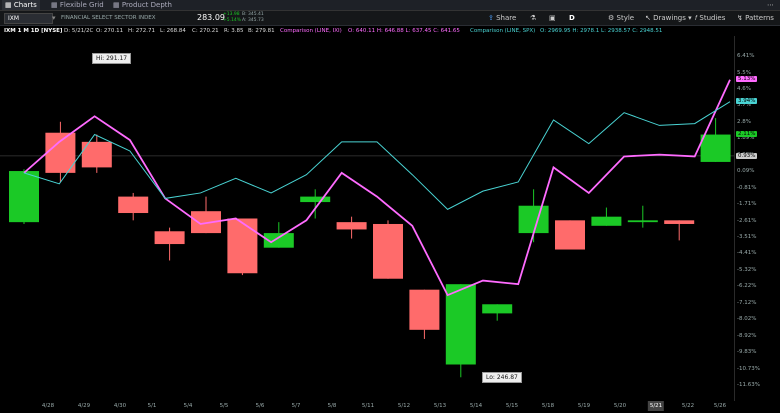 The width and height of the screenshot is (780, 413). What do you see at coordinates (744, 72) in the screenshot?
I see `y-tick-label: 5.5%` at bounding box center [744, 72].